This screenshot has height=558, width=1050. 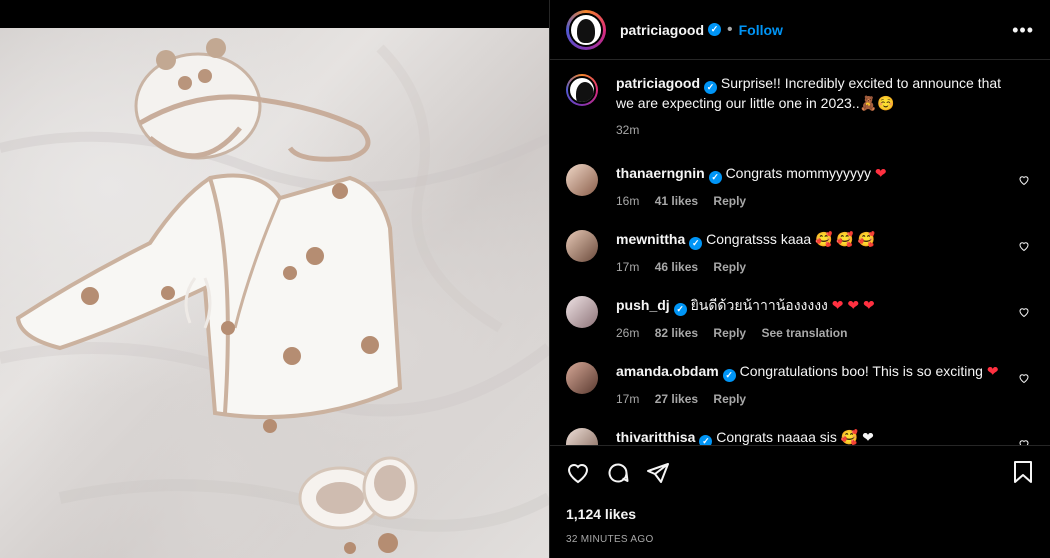 I want to click on comment-time: 16m, so click(x=628, y=201).